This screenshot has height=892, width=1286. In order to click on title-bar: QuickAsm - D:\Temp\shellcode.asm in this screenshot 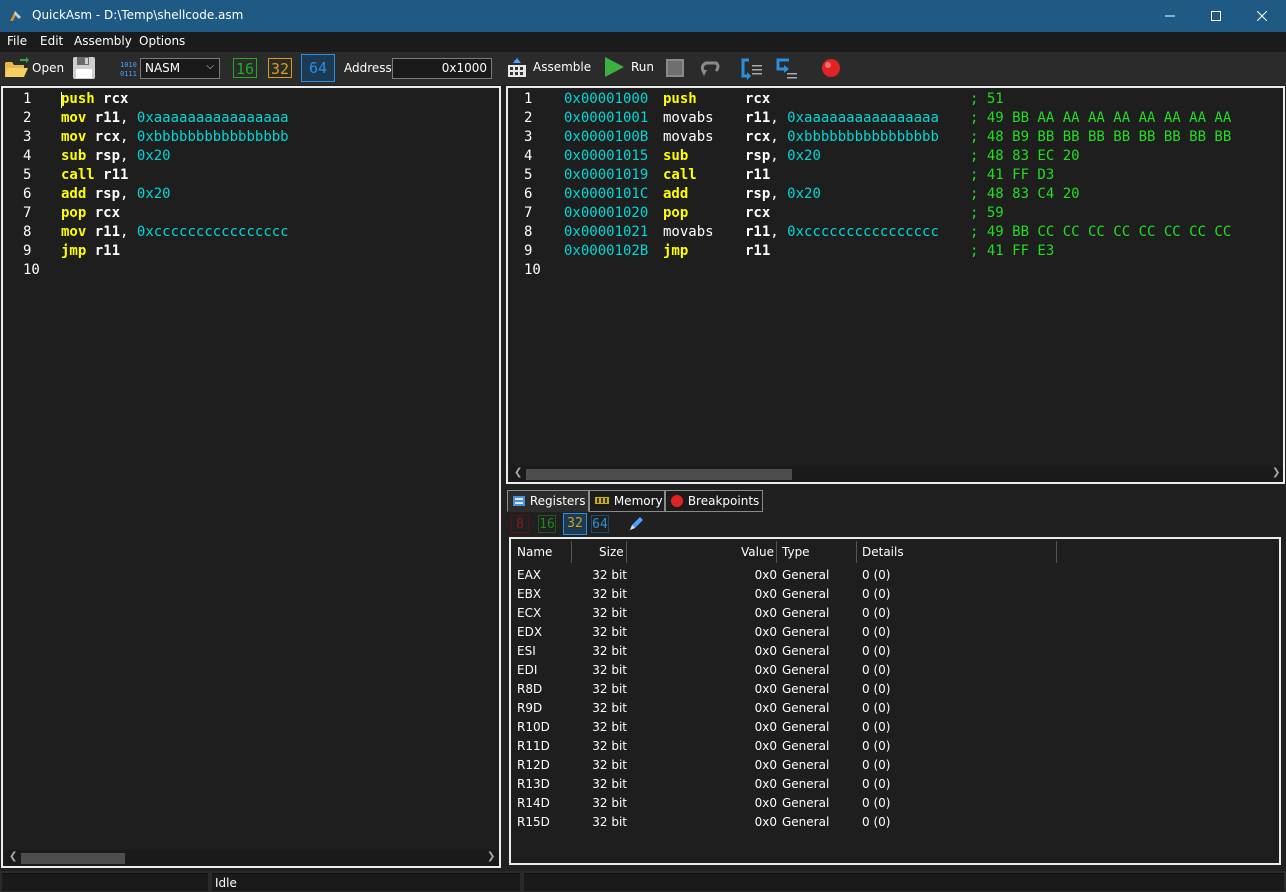, I will do `click(643, 16)`.